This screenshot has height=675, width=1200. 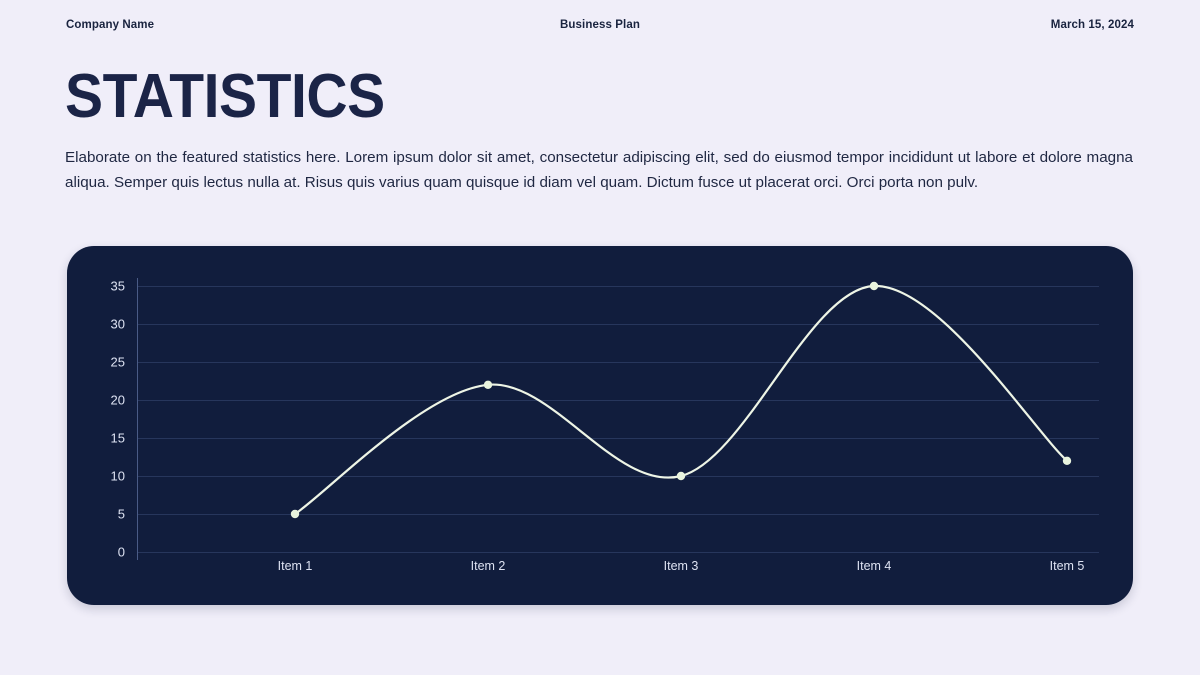 What do you see at coordinates (1067, 566) in the screenshot?
I see `chart-x-tick-label: Item 5` at bounding box center [1067, 566].